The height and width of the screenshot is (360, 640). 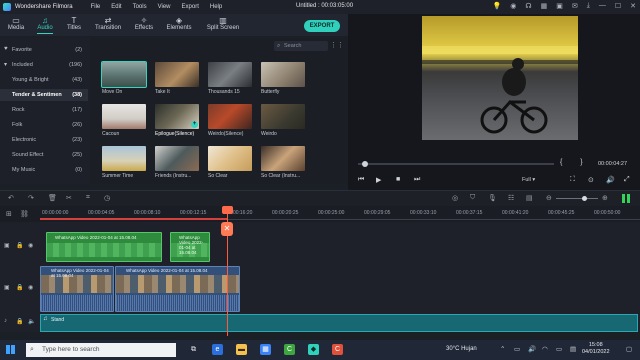 I want to click on sidebar-item-electronic: Electronic (23), so click(x=44, y=140).